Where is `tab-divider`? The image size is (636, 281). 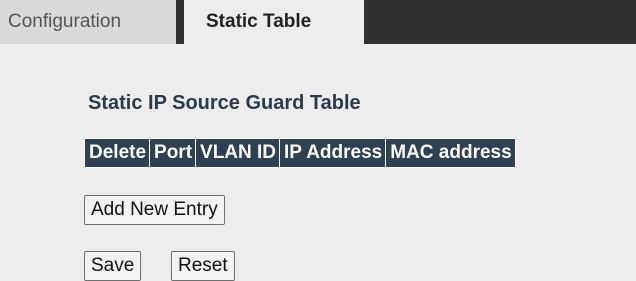 tab-divider is located at coordinates (180, 22).